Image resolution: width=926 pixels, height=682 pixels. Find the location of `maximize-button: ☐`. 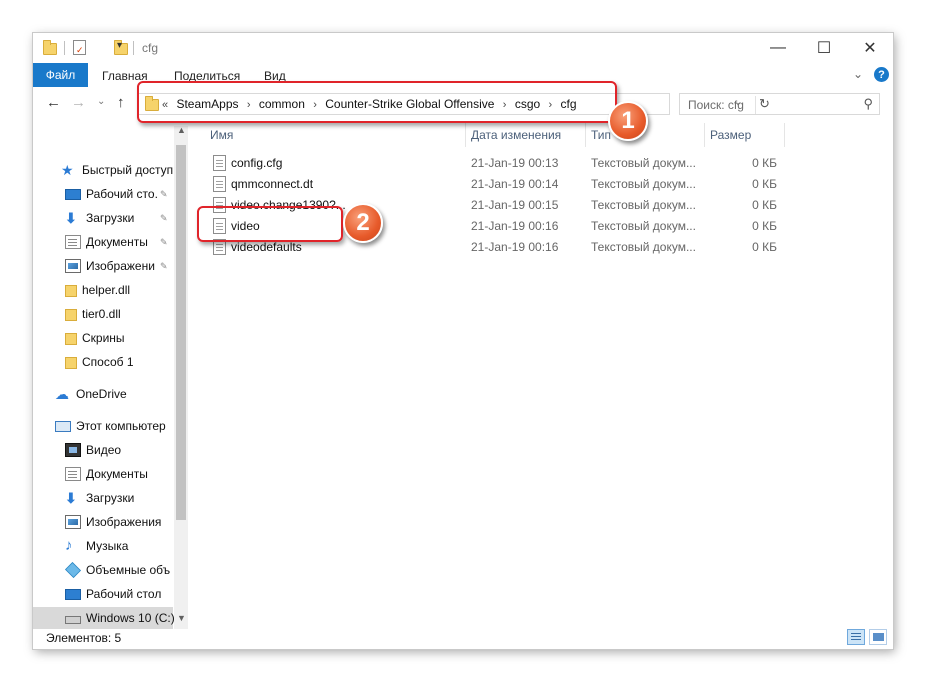

maximize-button: ☐ is located at coordinates (824, 48).